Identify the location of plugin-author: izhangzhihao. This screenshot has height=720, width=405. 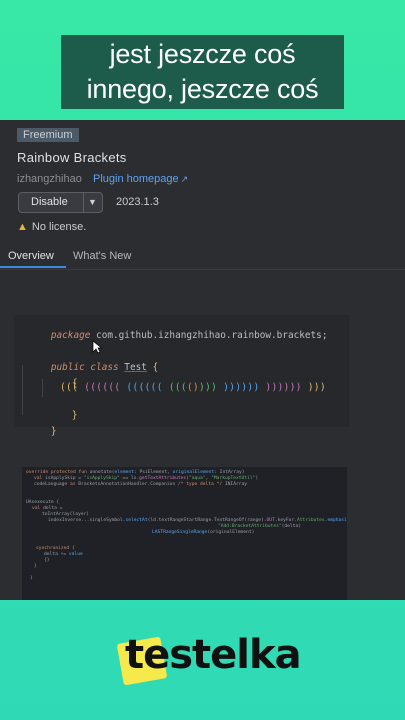
(49, 179).